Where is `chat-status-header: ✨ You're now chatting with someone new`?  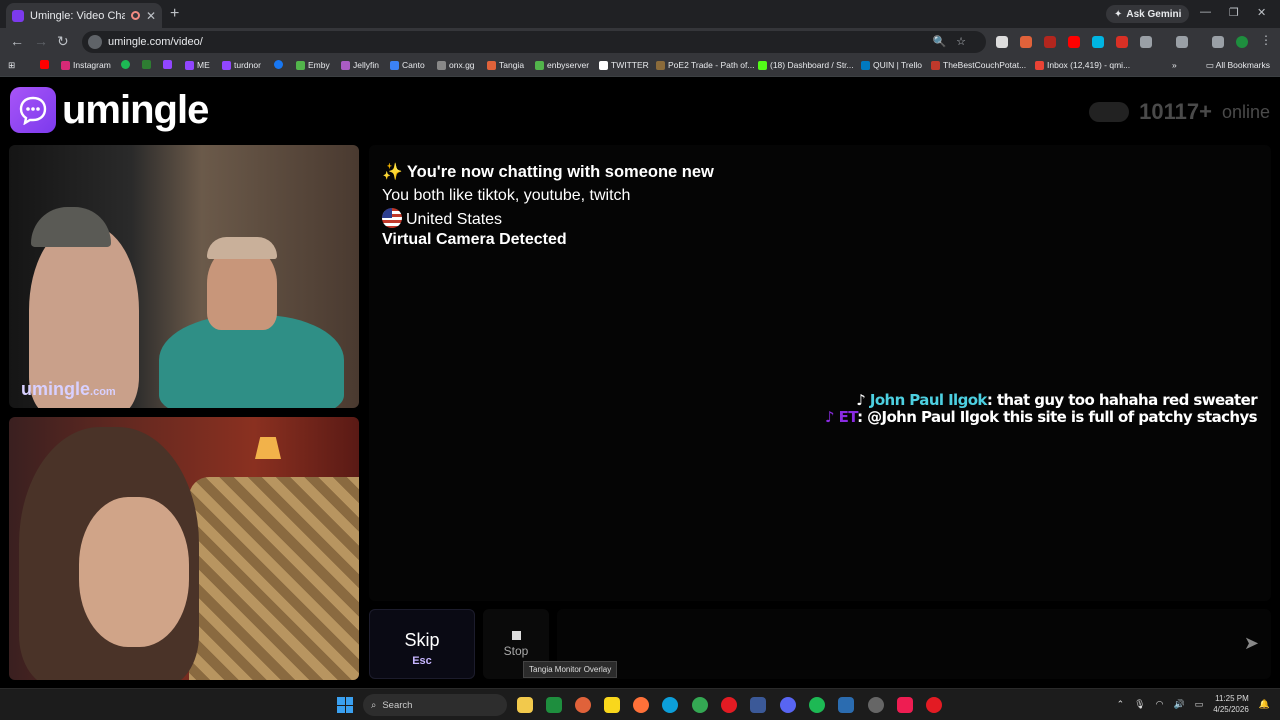
chat-status-header: ✨ You're now chatting with someone new is located at coordinates (548, 172).